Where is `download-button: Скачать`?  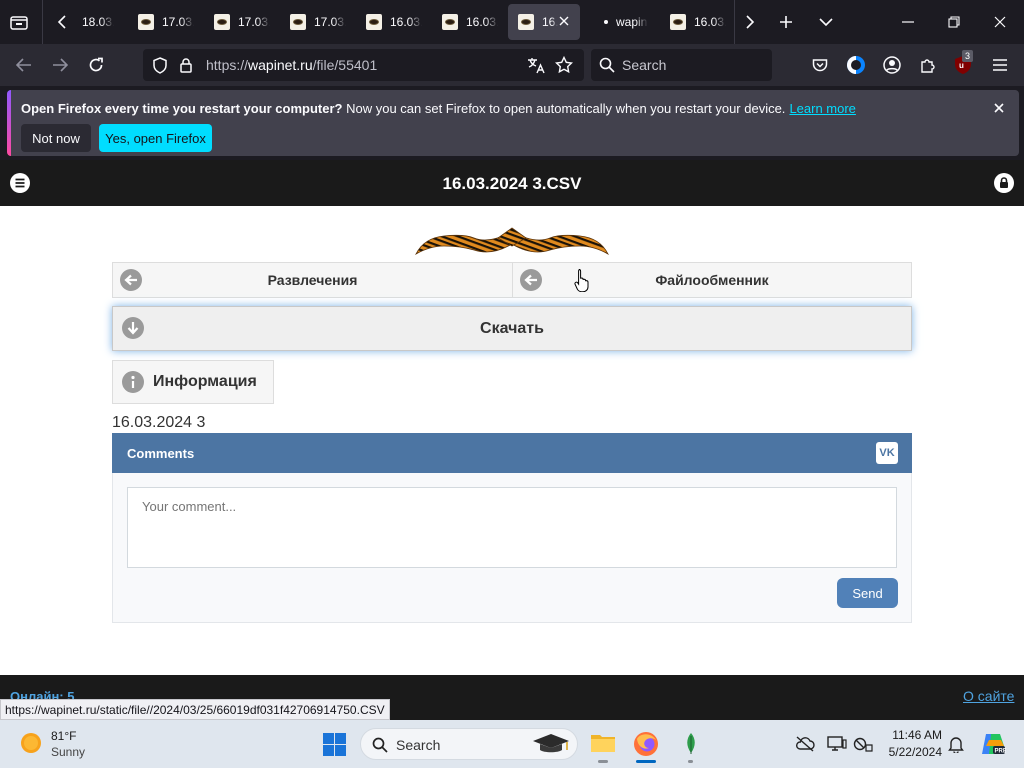 download-button: Скачать is located at coordinates (512, 328).